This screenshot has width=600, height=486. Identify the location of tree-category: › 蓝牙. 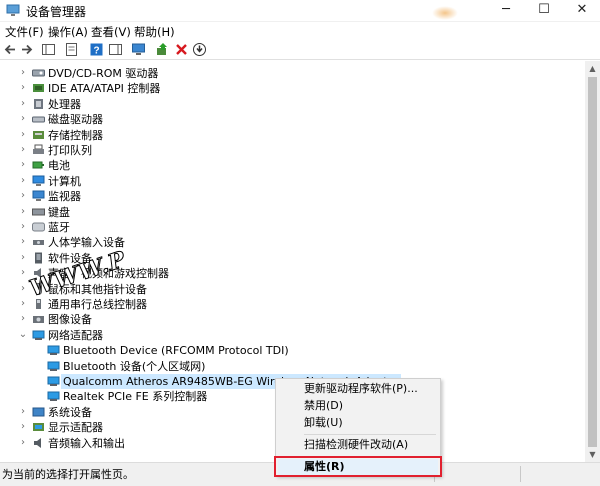
(290, 227).